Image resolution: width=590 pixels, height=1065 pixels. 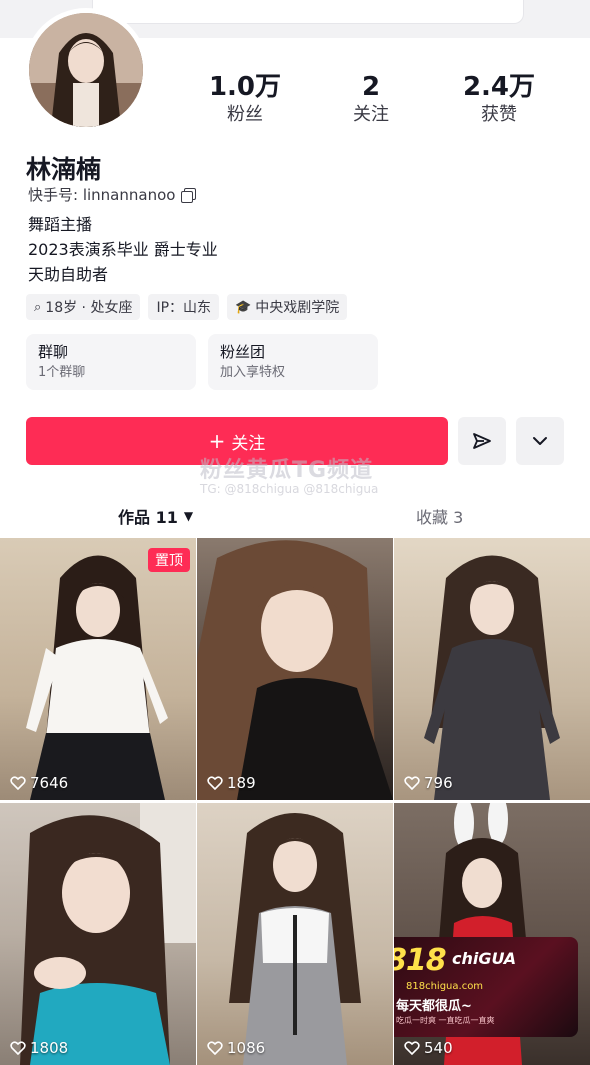 I want to click on promo-number: 818, so click(x=420, y=960).